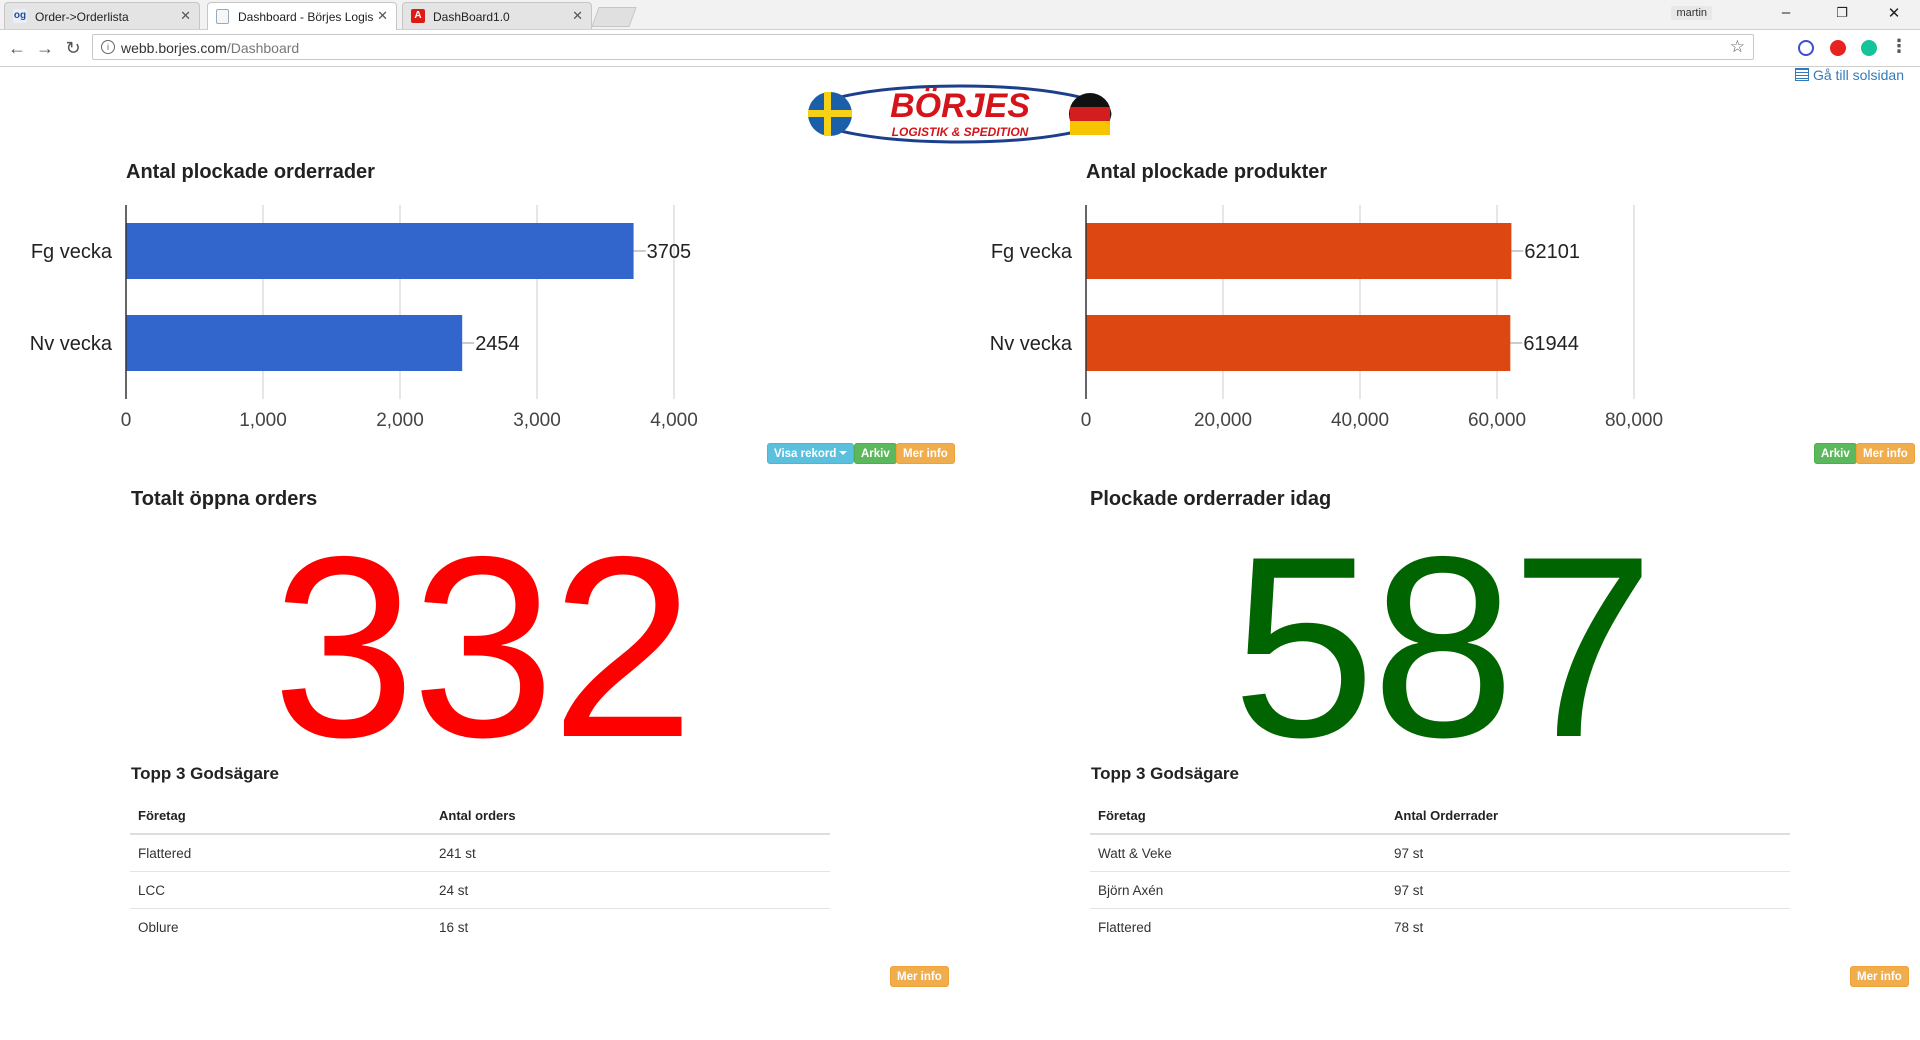  I want to click on minimize-icon: –, so click(1786, 12).